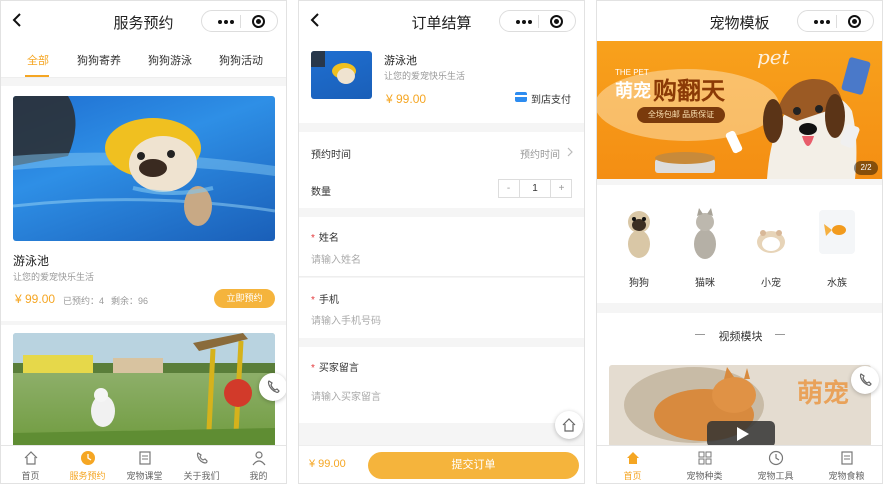 The height and width of the screenshot is (484, 883). Describe the element at coordinates (336, 258) in the screenshot. I see `name-input: 请输入姓名` at that location.